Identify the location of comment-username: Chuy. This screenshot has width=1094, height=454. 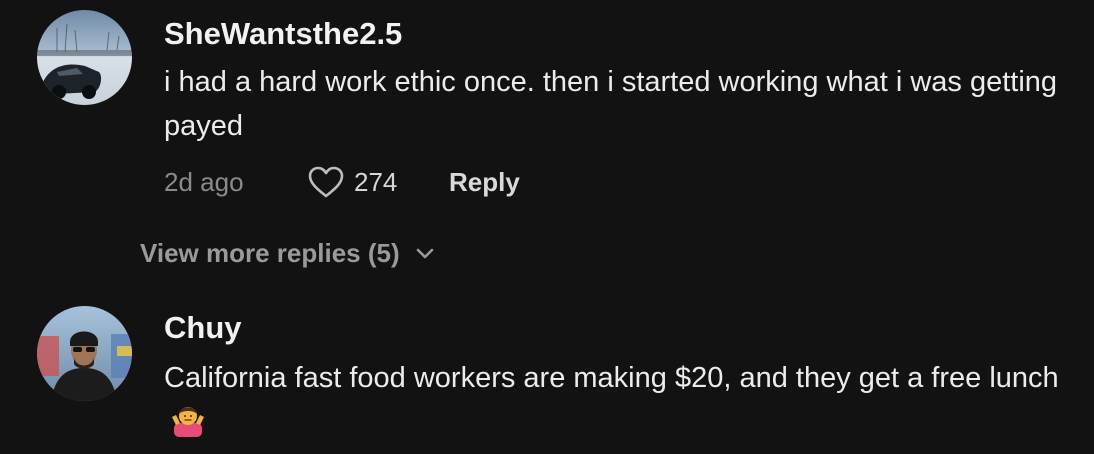
(203, 328).